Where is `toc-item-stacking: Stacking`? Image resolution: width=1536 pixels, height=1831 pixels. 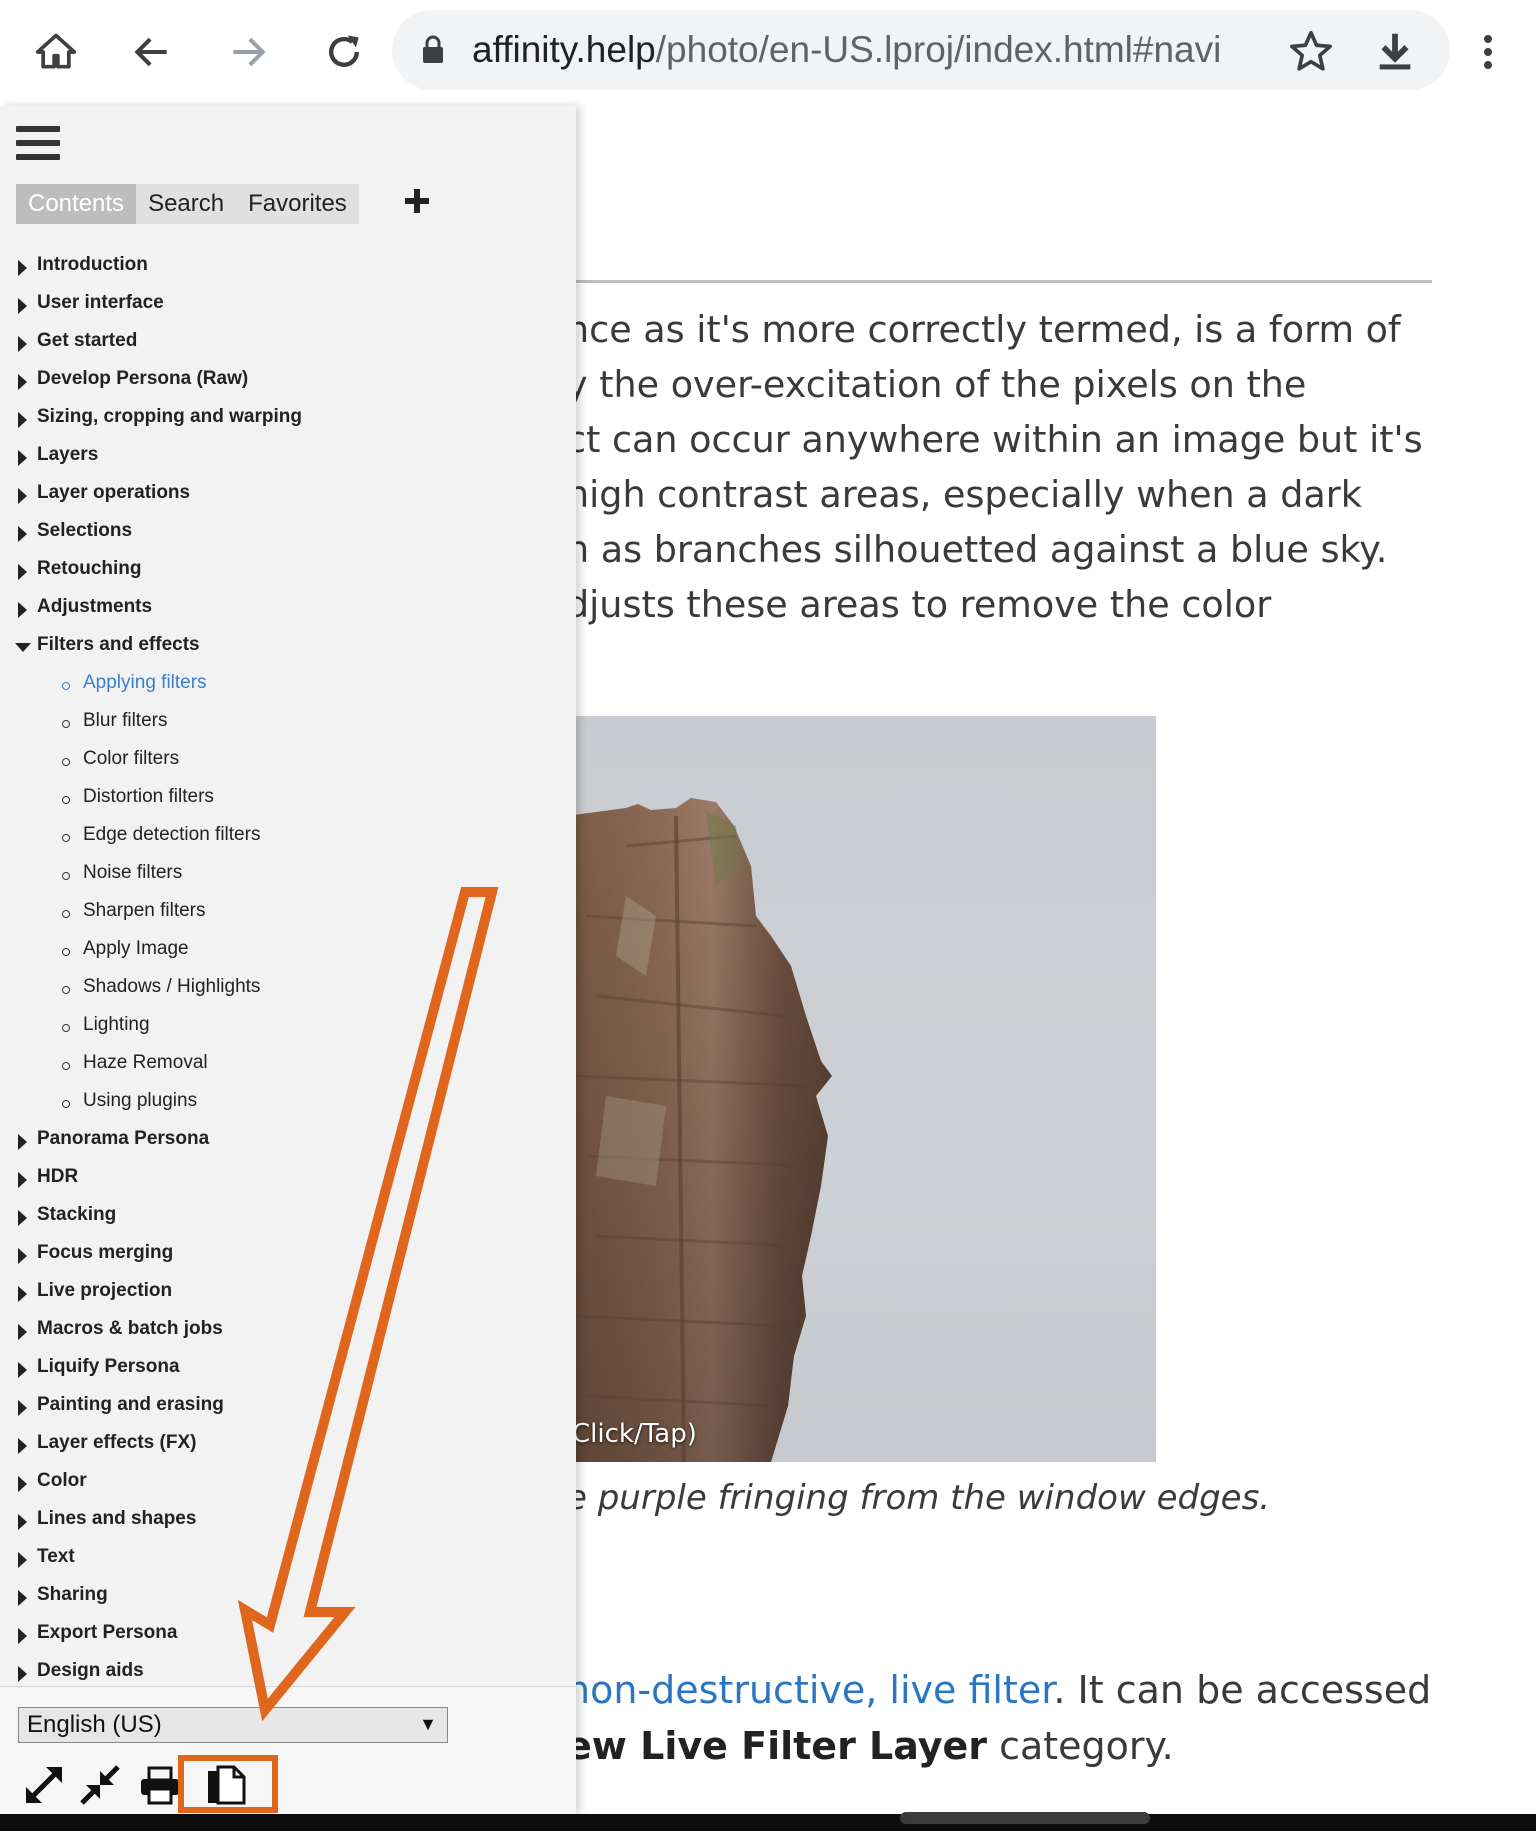 toc-item-stacking: Stacking is located at coordinates (288, 1217).